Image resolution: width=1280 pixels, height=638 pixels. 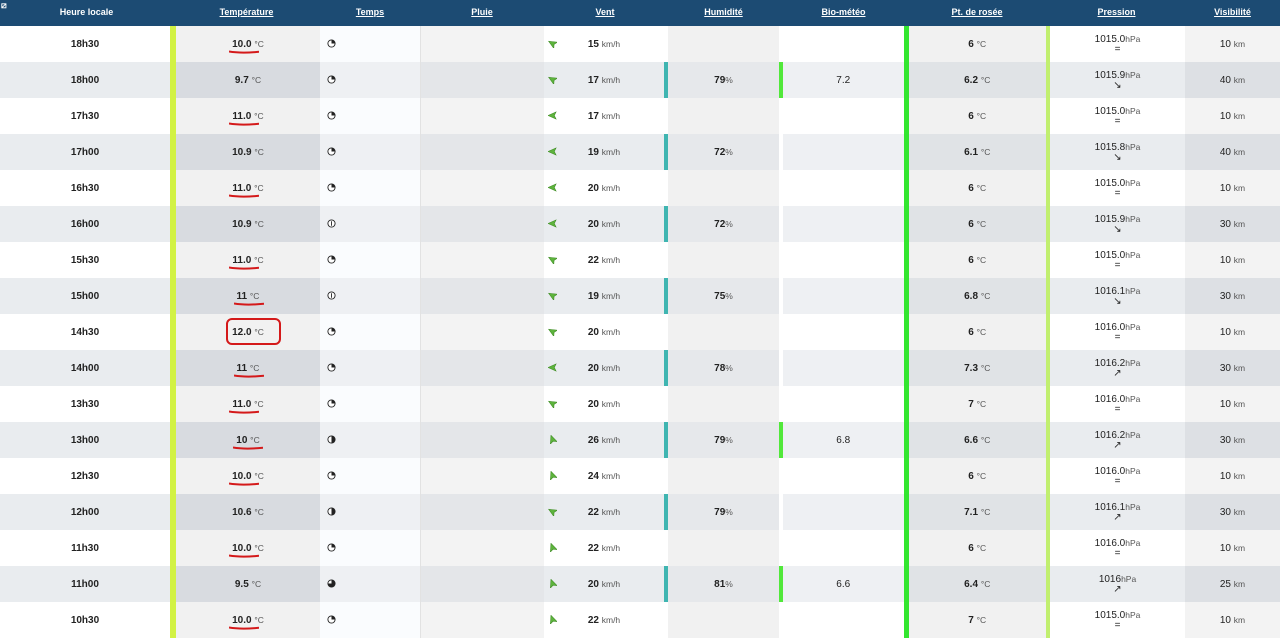 I want to click on cell-dewpoint: 7.3 °C, so click(x=976, y=368).